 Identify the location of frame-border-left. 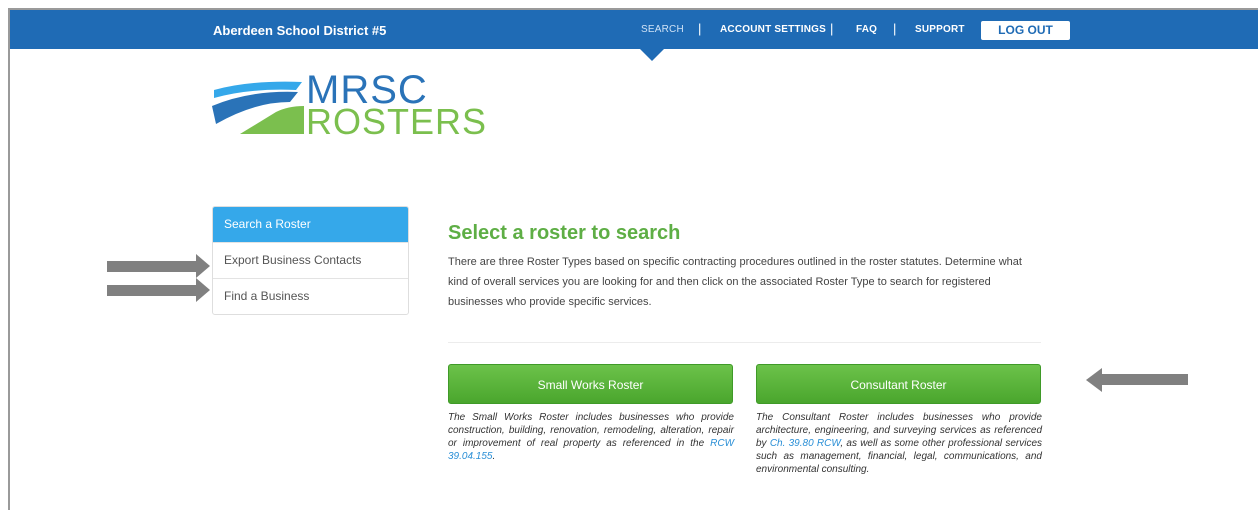
(9, 259).